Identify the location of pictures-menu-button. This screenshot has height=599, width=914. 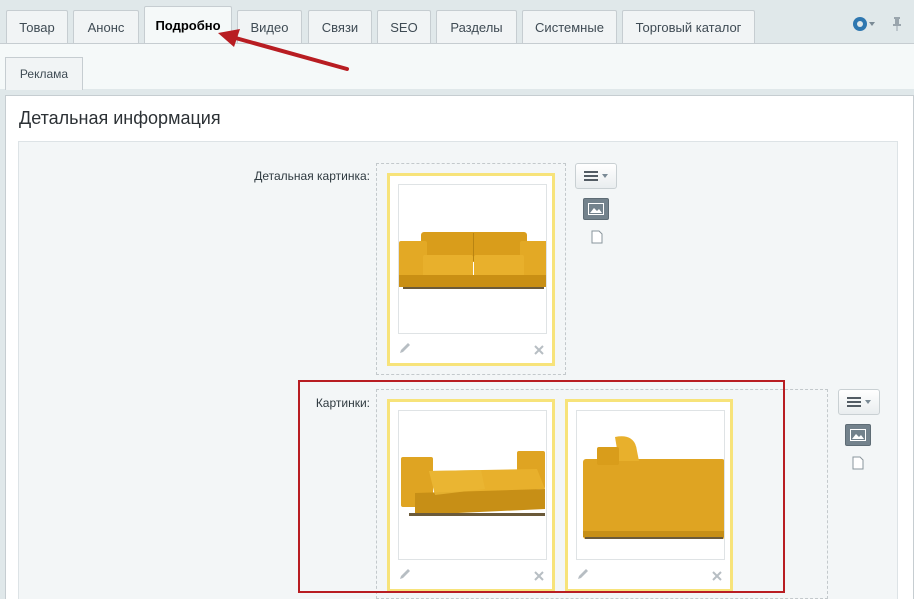
(859, 402).